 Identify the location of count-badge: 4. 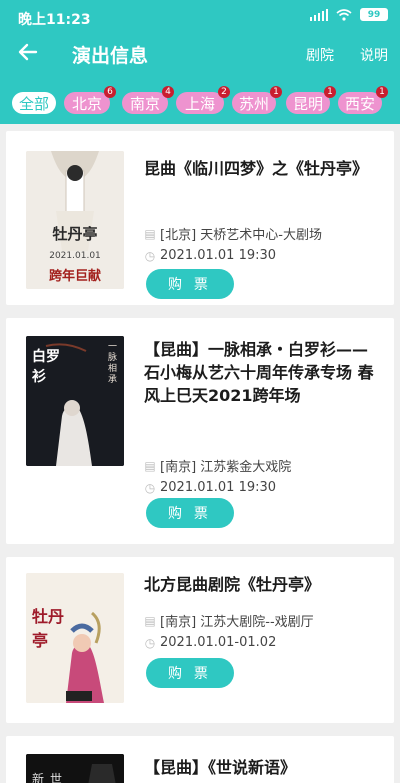
(168, 92).